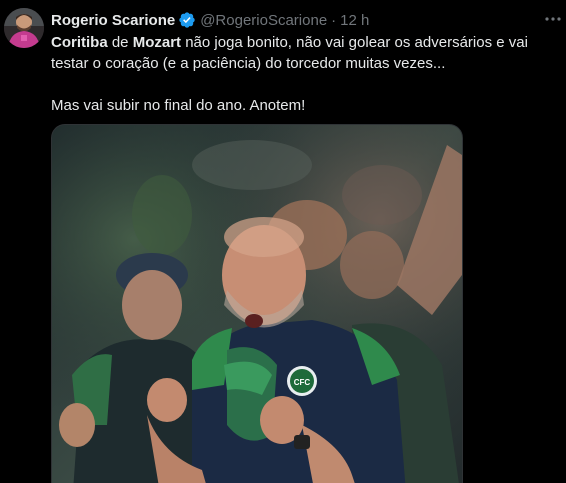 The image size is (566, 483). What do you see at coordinates (354, 20) in the screenshot?
I see `timestamp: 12 h` at bounding box center [354, 20].